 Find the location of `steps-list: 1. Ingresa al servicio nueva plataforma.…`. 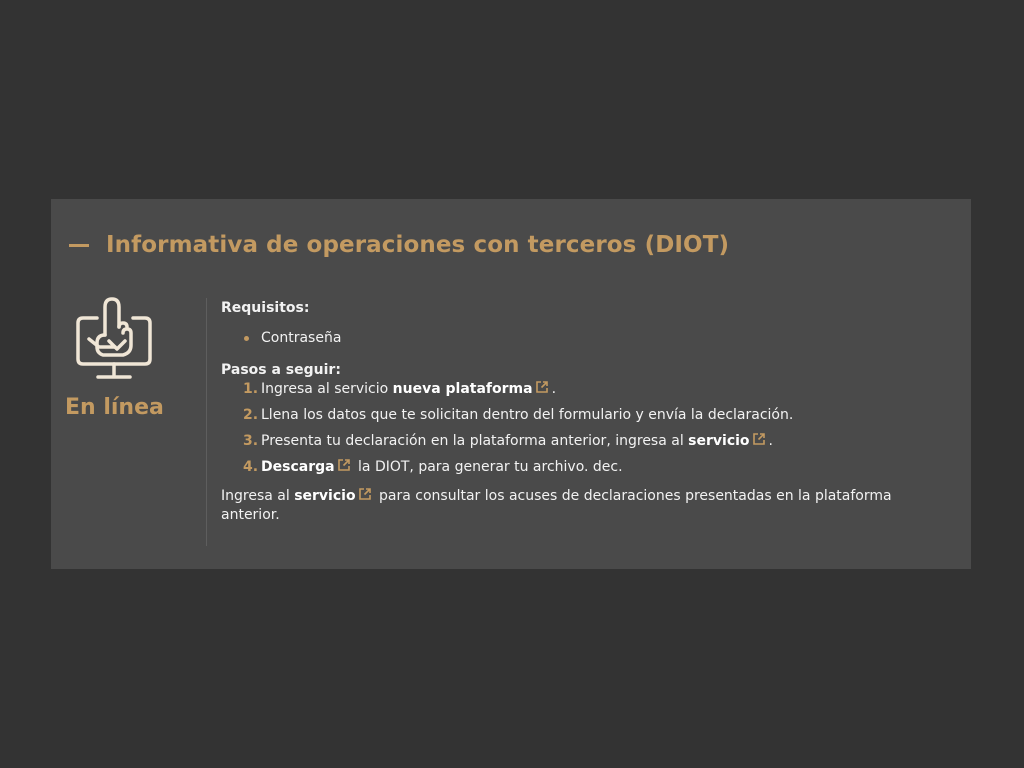

steps-list: 1. Ingresa al servicio nueva plataforma.… is located at coordinates (581, 431).